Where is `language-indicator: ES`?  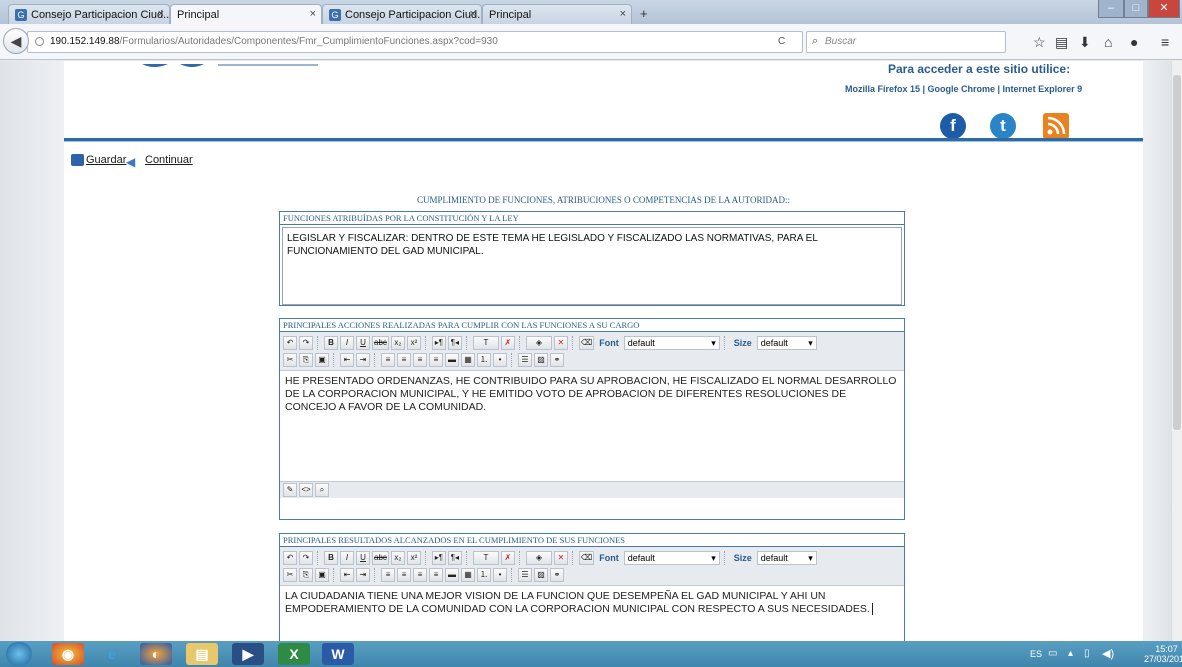
language-indicator: ES is located at coordinates (1036, 654).